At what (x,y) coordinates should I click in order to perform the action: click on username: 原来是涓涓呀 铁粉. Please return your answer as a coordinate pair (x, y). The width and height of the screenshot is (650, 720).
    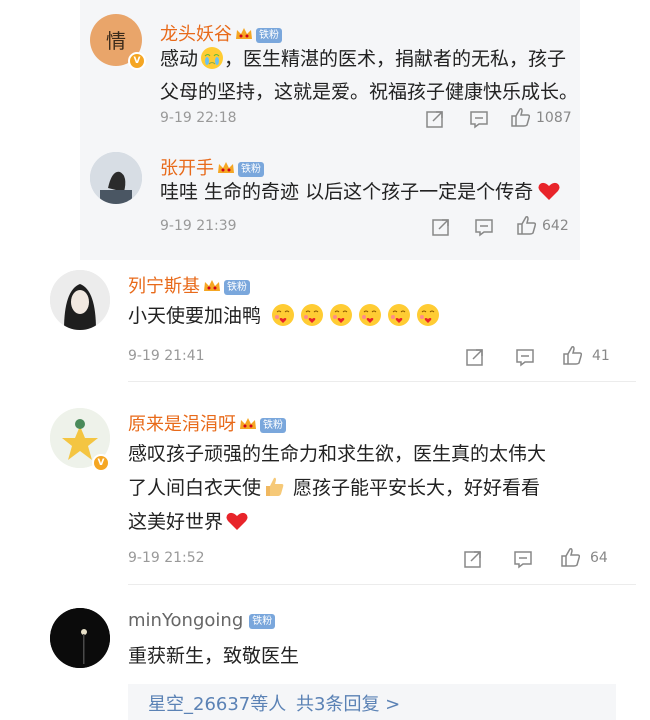
    Looking at the image, I should click on (207, 423).